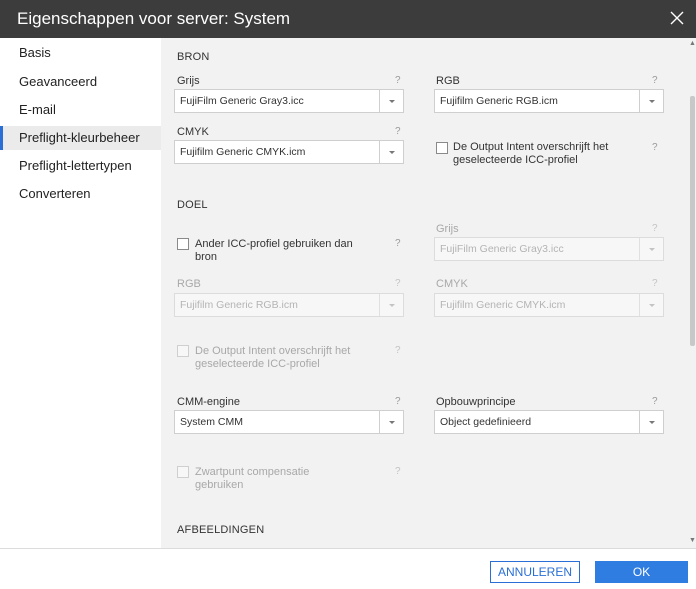  I want to click on doel-ander-icc-help-icon: ?, so click(398, 243).